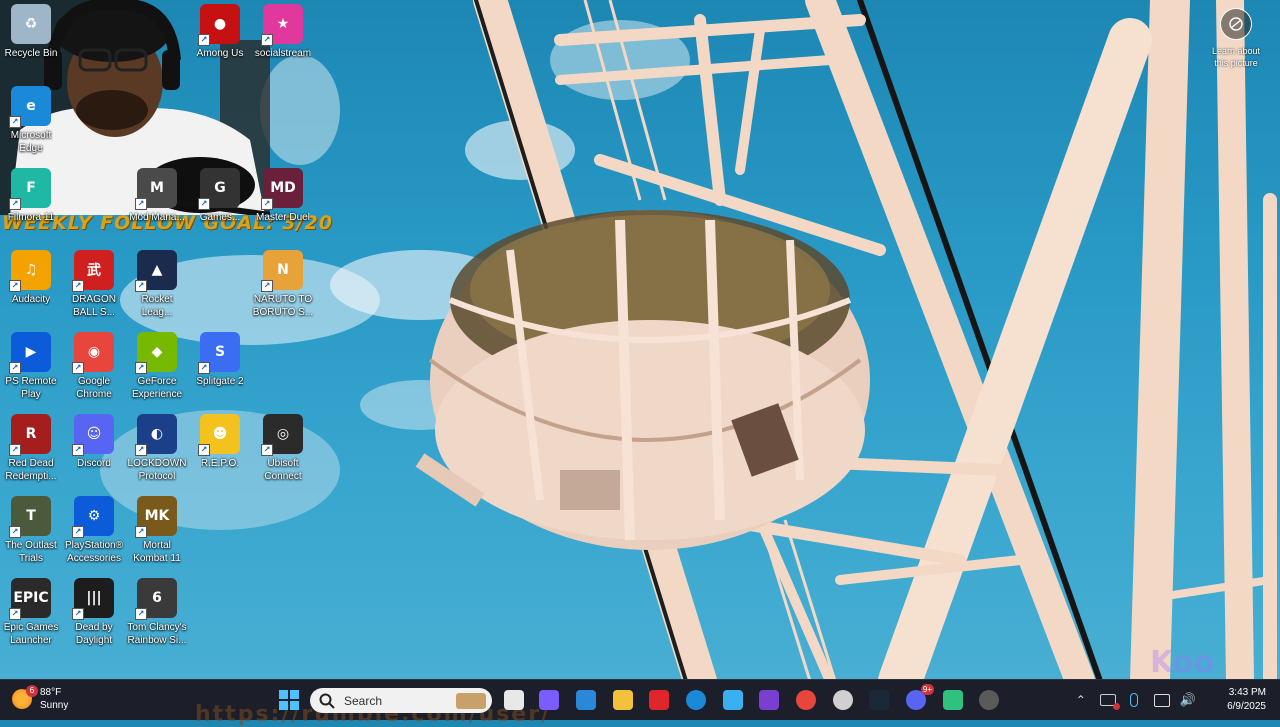  What do you see at coordinates (31, 552) in the screenshot?
I see `desktop-icon-label: The Outlast Trials` at bounding box center [31, 552].